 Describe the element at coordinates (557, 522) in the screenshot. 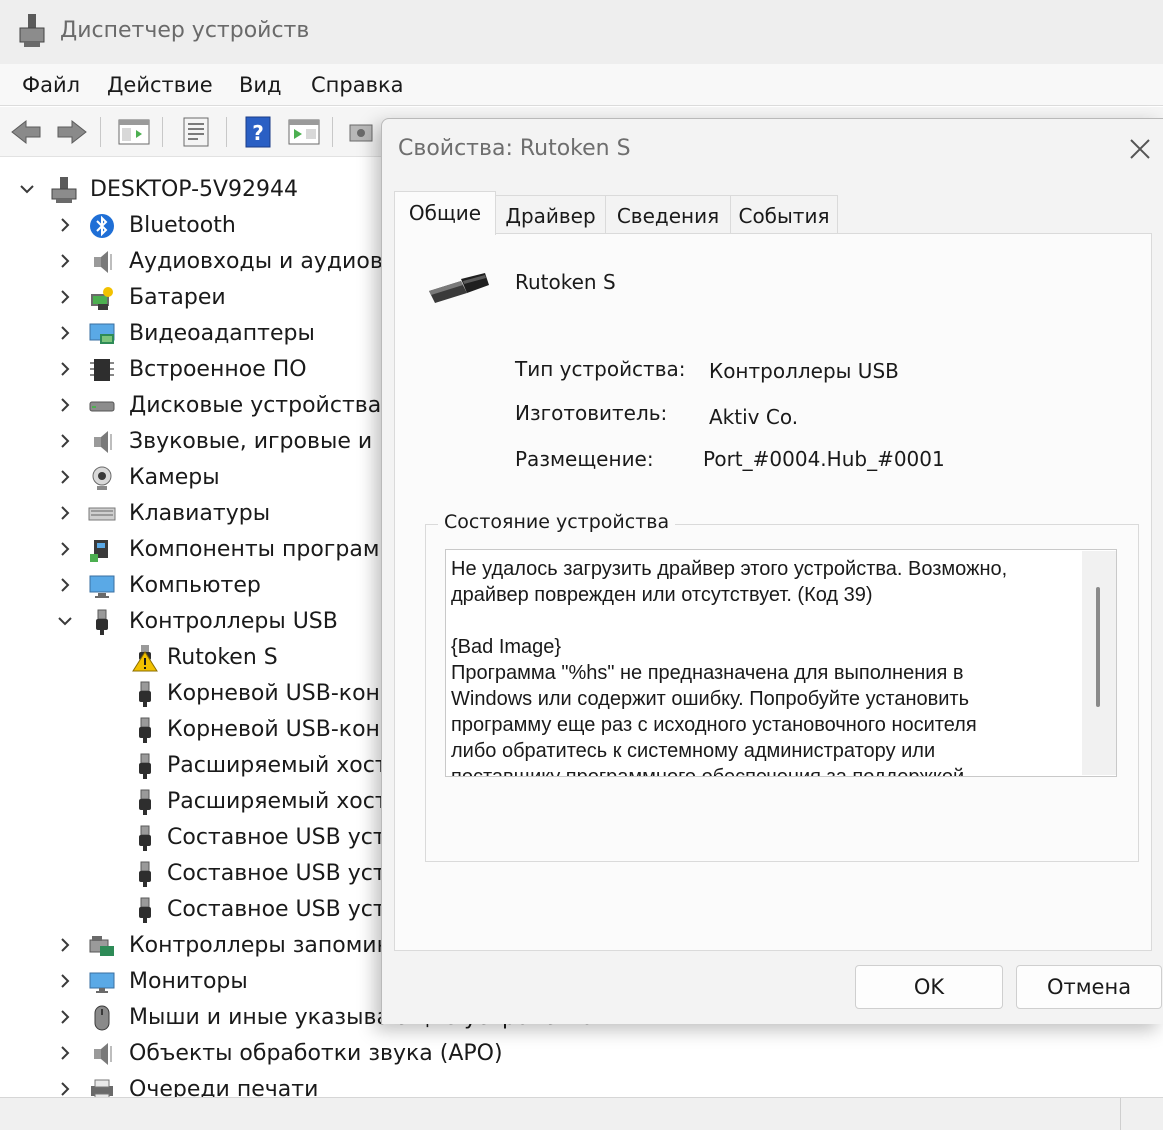

I see `device-status-label: Состояние устройства` at that location.